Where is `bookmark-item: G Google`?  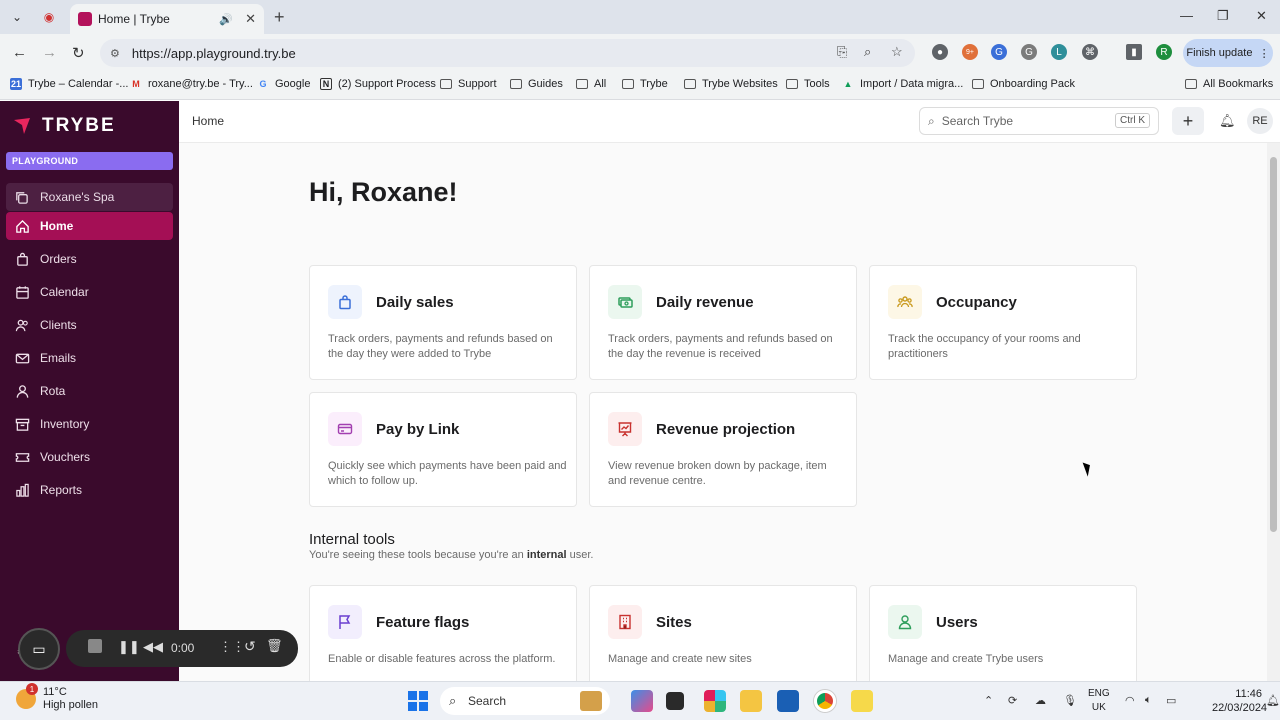
bookmark-item: G Google is located at coordinates (283, 84).